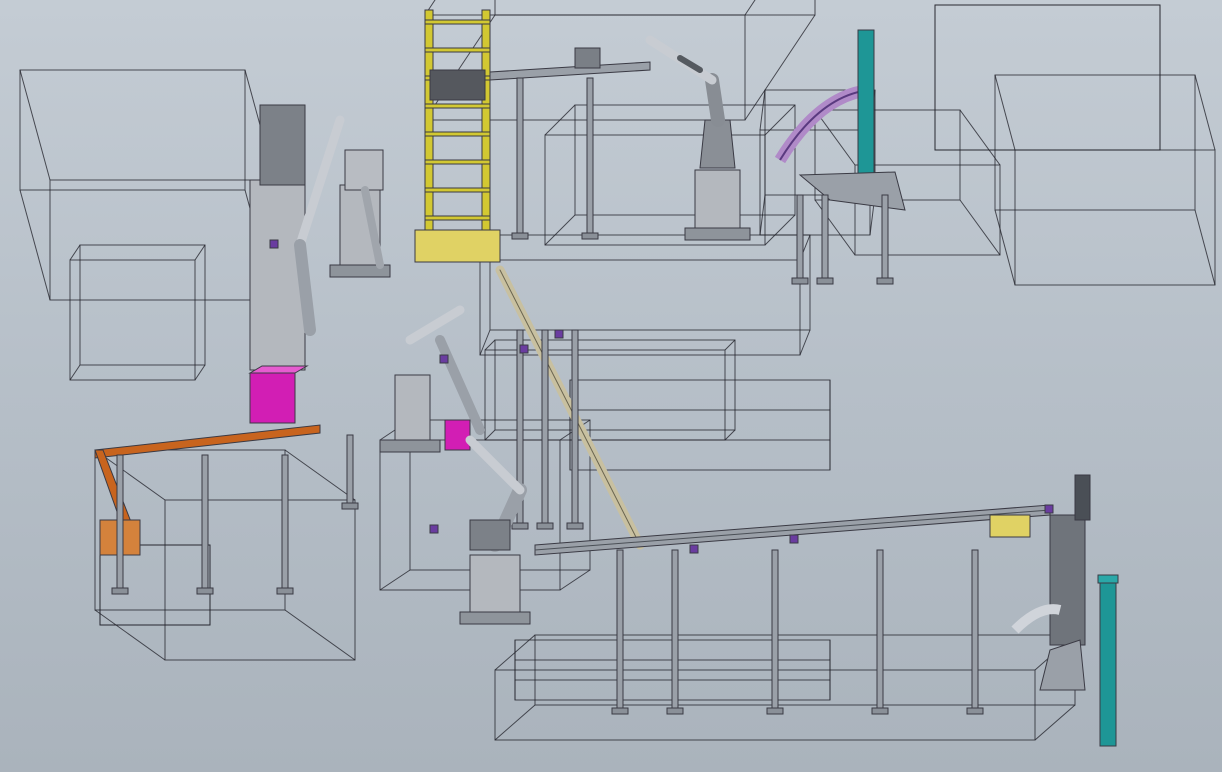  What do you see at coordinates (1082, 497) in the screenshot?
I see `elevator-head` at bounding box center [1082, 497].